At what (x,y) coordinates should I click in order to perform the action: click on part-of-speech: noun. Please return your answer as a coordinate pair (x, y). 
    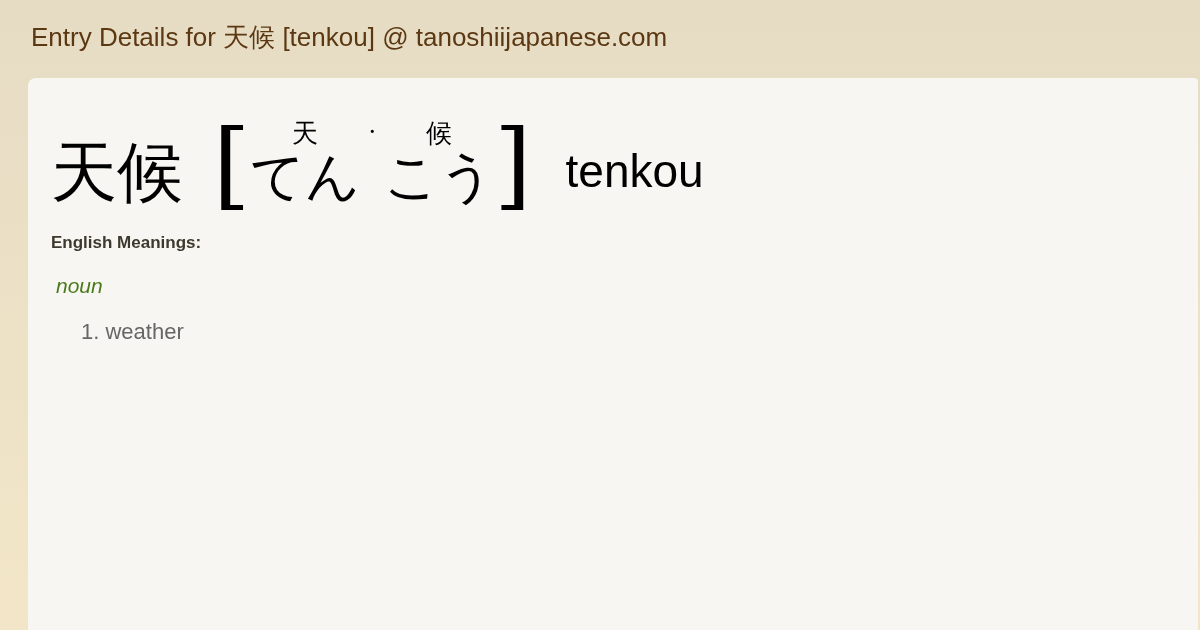
    Looking at the image, I should click on (80, 285).